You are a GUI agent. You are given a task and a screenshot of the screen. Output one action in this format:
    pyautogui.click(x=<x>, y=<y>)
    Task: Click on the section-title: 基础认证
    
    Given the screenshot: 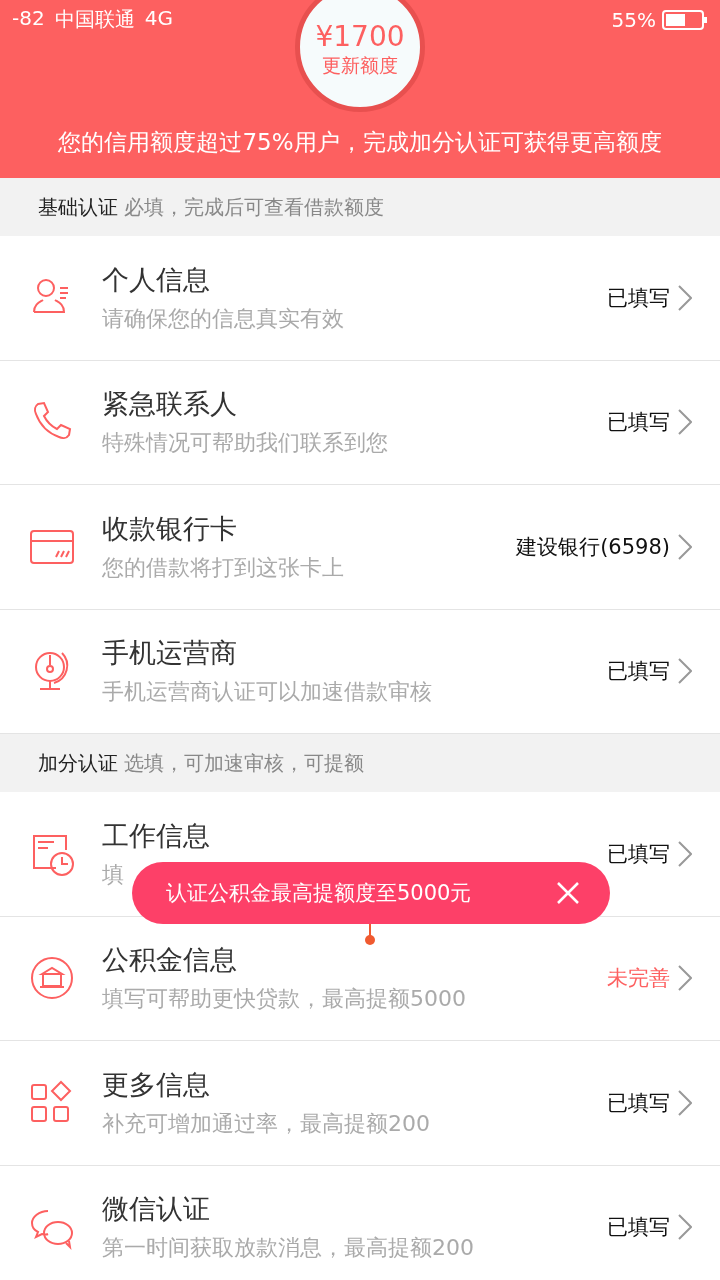 What is the action you would take?
    pyautogui.click(x=78, y=207)
    